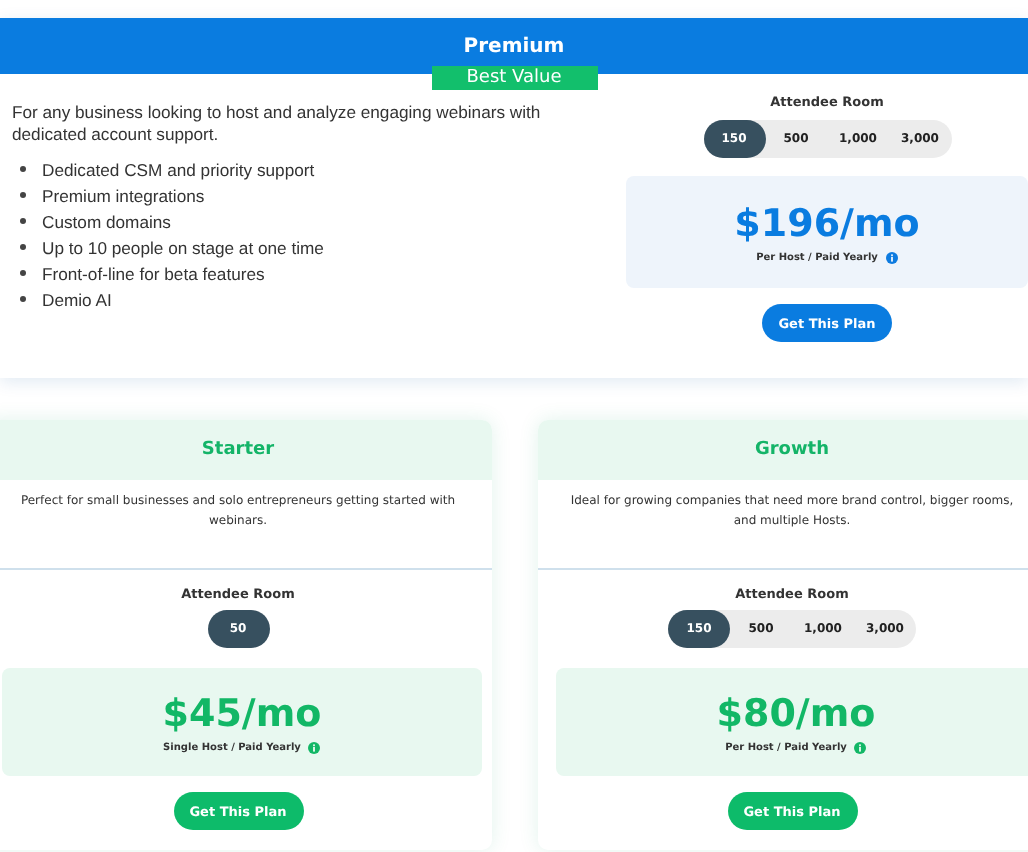 The height and width of the screenshot is (852, 1028). I want to click on feature-text: Dedicated CSM and priority support, so click(178, 169).